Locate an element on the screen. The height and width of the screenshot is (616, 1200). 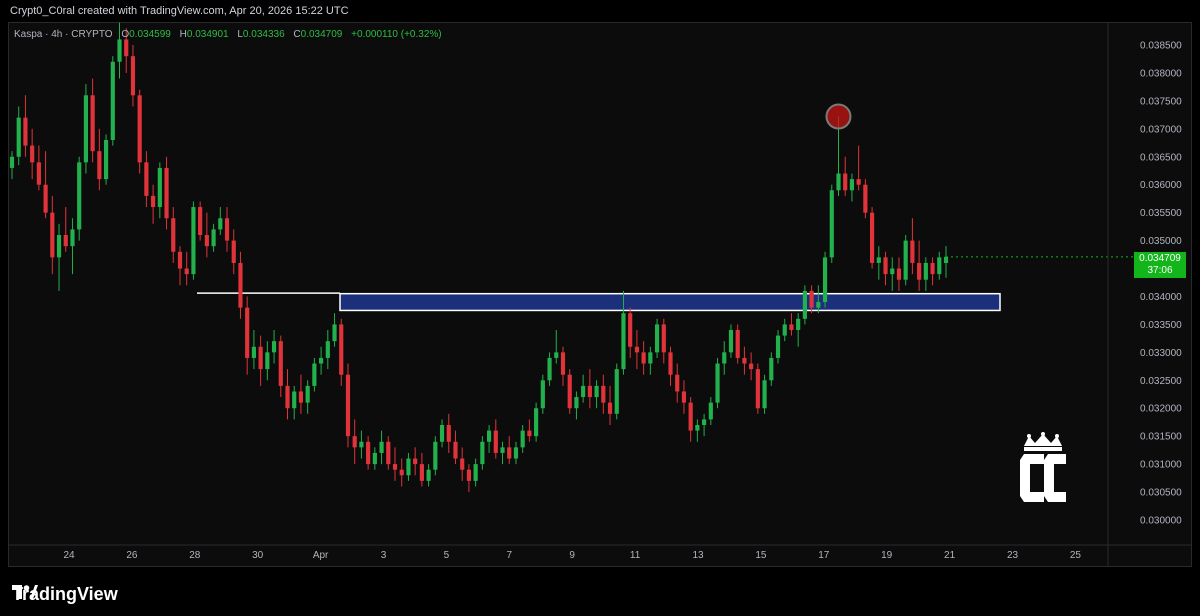
tradingview-brand: TradingView is located at coordinates (65, 594).